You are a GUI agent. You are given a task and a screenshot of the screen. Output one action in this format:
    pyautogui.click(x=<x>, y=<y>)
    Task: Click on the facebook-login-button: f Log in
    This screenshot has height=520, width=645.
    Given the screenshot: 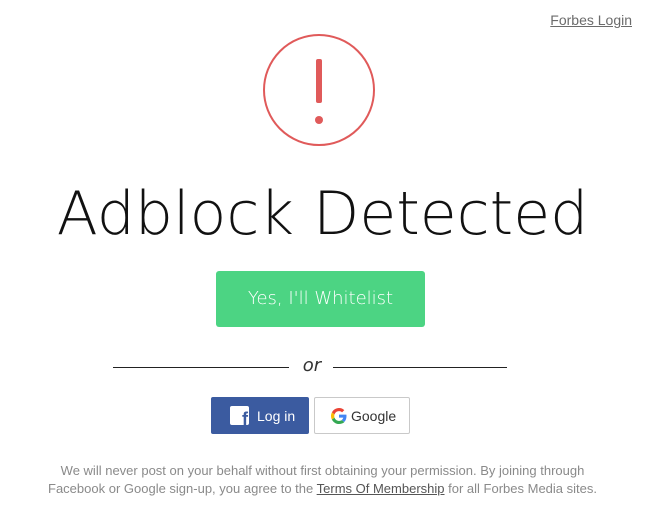 What is the action you would take?
    pyautogui.click(x=260, y=415)
    